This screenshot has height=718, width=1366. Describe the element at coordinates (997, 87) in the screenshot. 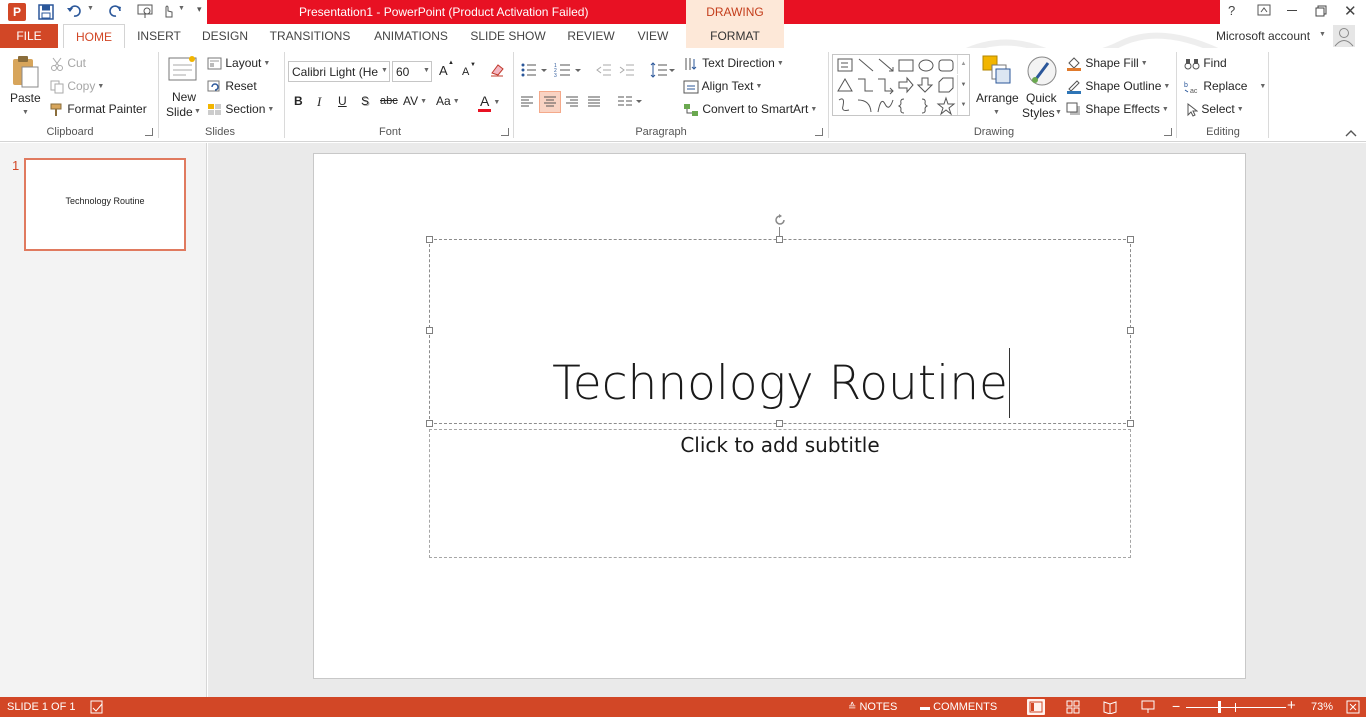

I see `arrange-button: Arrange ▼` at that location.